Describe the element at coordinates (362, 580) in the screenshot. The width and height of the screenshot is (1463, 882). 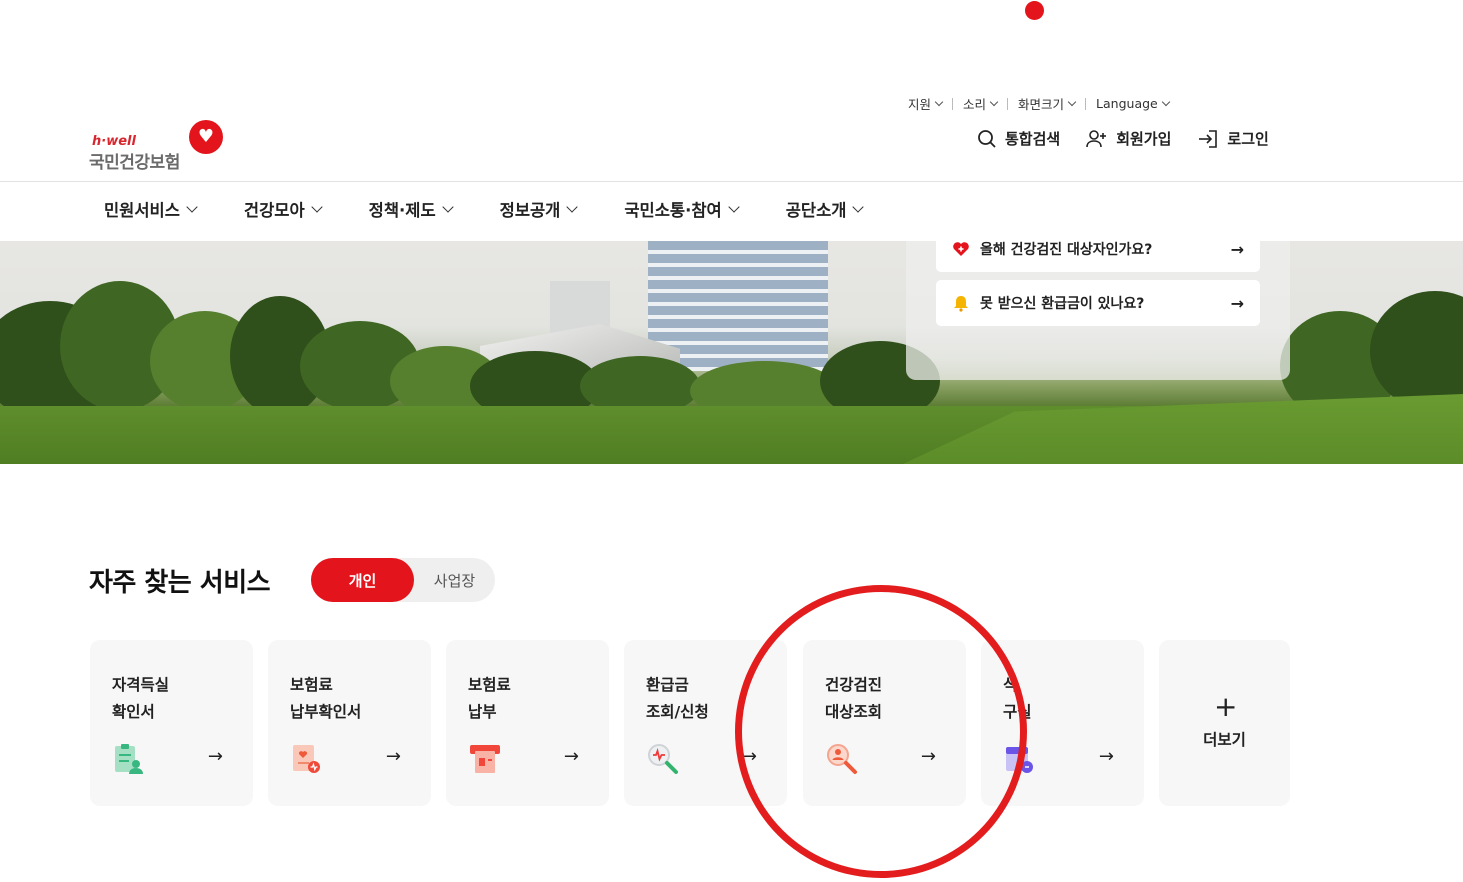
I see `toggle-personal: 개인` at that location.